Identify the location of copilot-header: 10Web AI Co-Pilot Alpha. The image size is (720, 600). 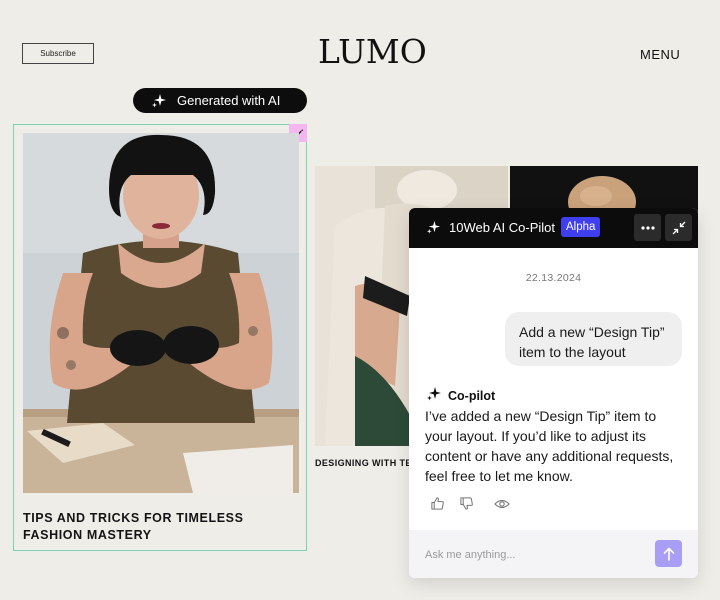
(553, 228).